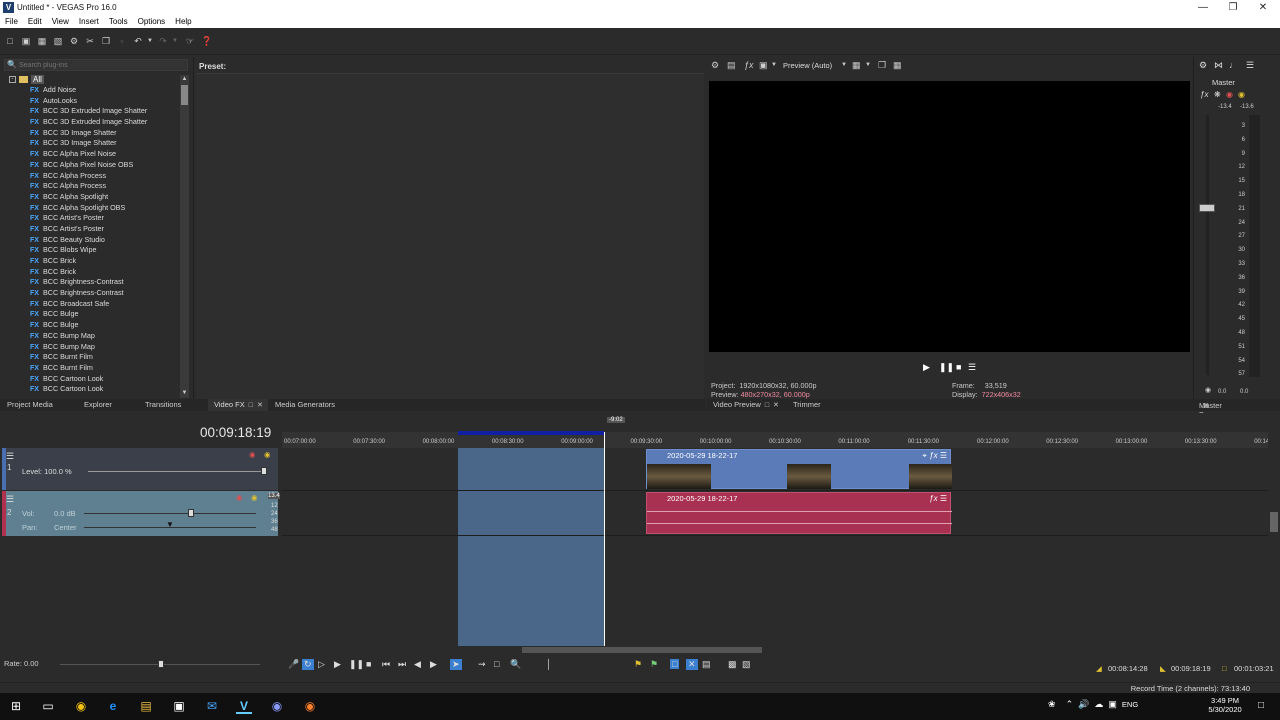 The image size is (1280, 720). I want to click on tray-app-icon: ▣, so click(1112, 704).